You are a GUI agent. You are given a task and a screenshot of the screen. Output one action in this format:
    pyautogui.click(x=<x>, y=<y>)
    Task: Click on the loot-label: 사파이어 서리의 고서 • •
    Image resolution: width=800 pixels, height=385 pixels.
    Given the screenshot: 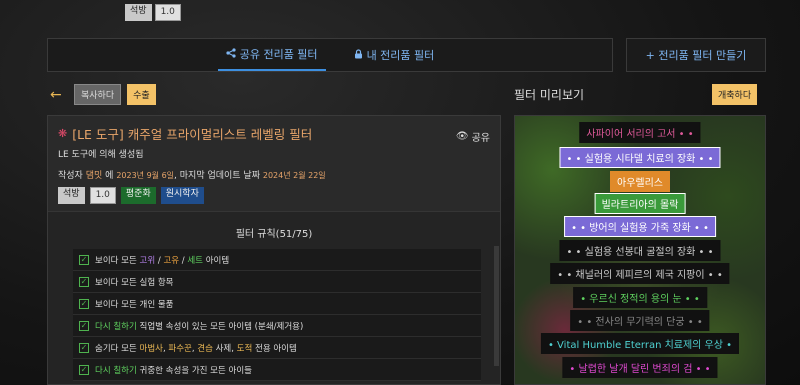 What is the action you would take?
    pyautogui.click(x=640, y=132)
    